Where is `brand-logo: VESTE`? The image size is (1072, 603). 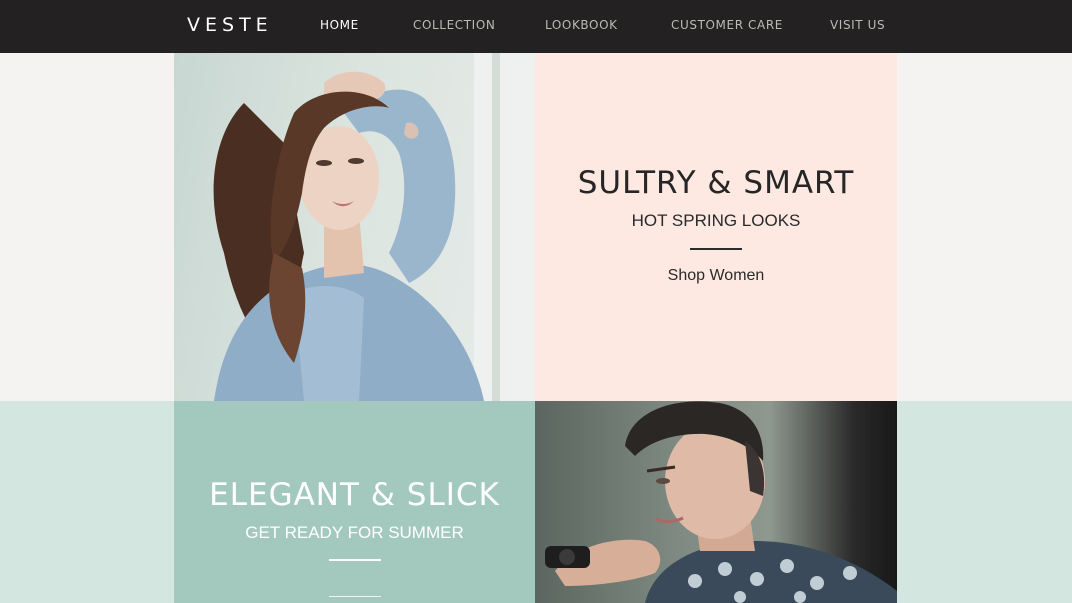
brand-logo: VESTE is located at coordinates (230, 25).